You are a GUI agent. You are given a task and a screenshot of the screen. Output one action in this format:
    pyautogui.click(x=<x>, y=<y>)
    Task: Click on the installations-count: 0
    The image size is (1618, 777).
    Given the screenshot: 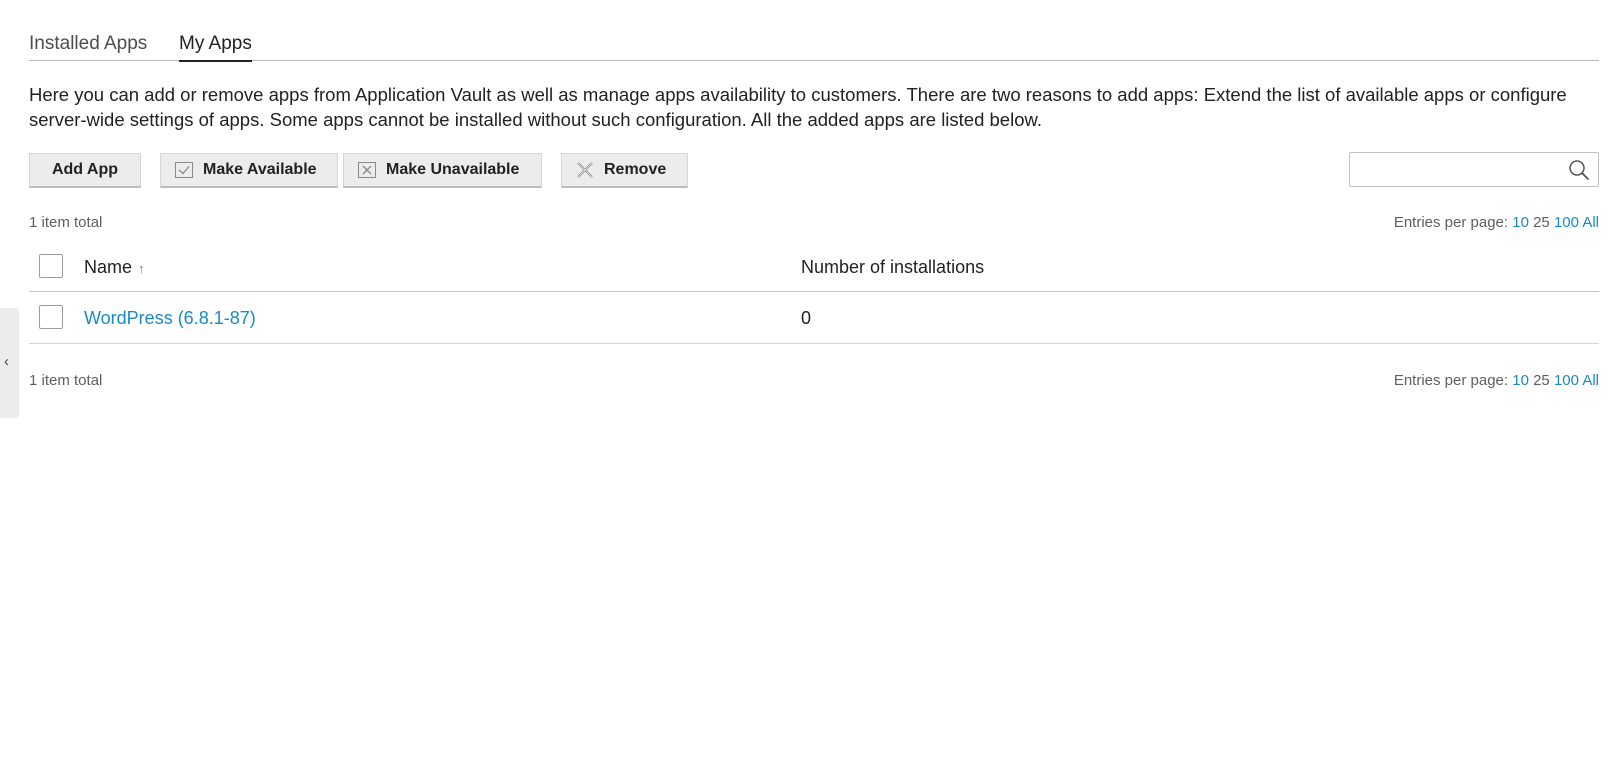 What is the action you would take?
    pyautogui.click(x=806, y=318)
    